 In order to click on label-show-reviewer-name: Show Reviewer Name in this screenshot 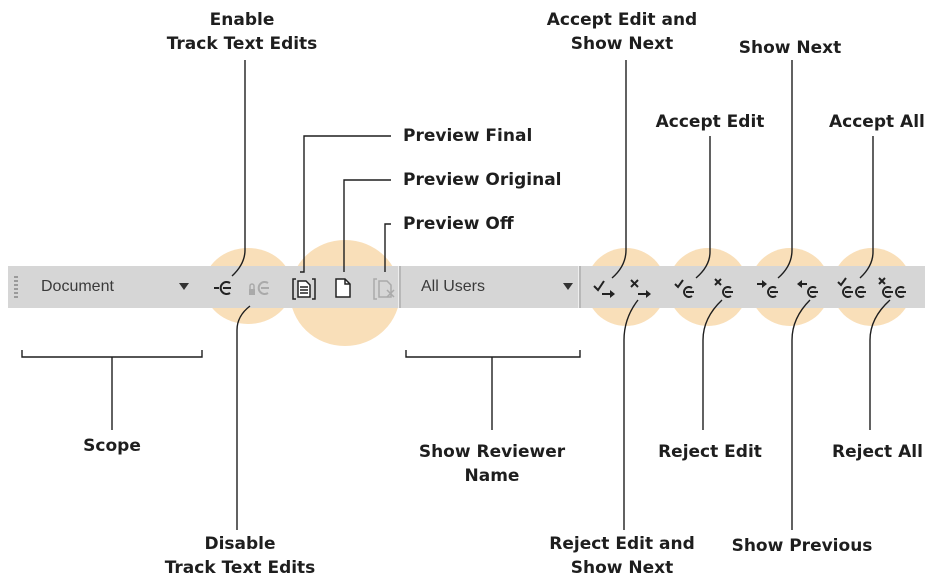, I will do `click(492, 464)`.